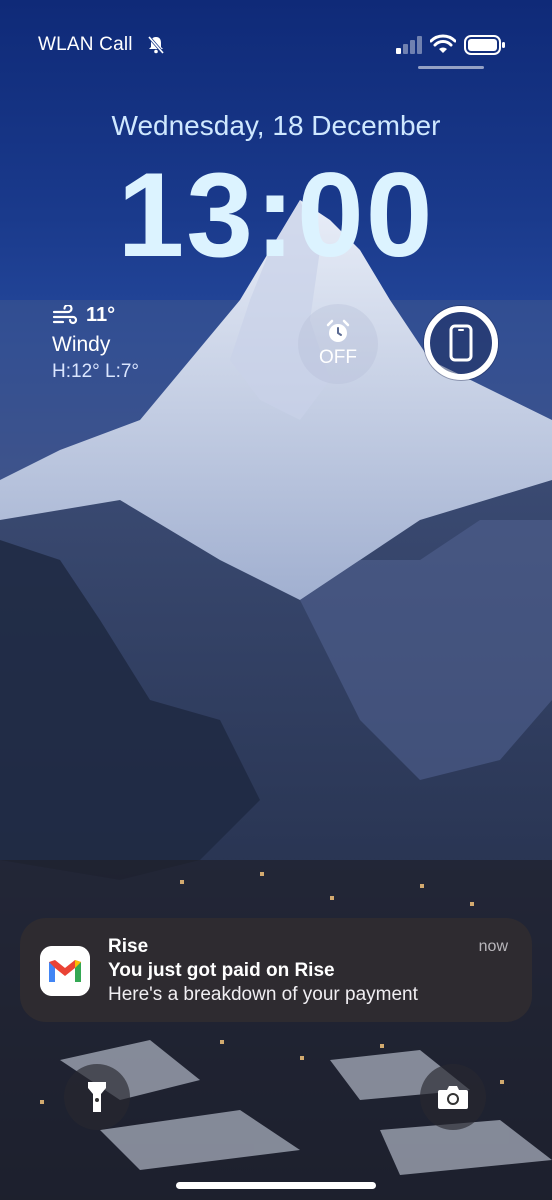 The image size is (552, 1200). I want to click on battery-icon, so click(484, 45).